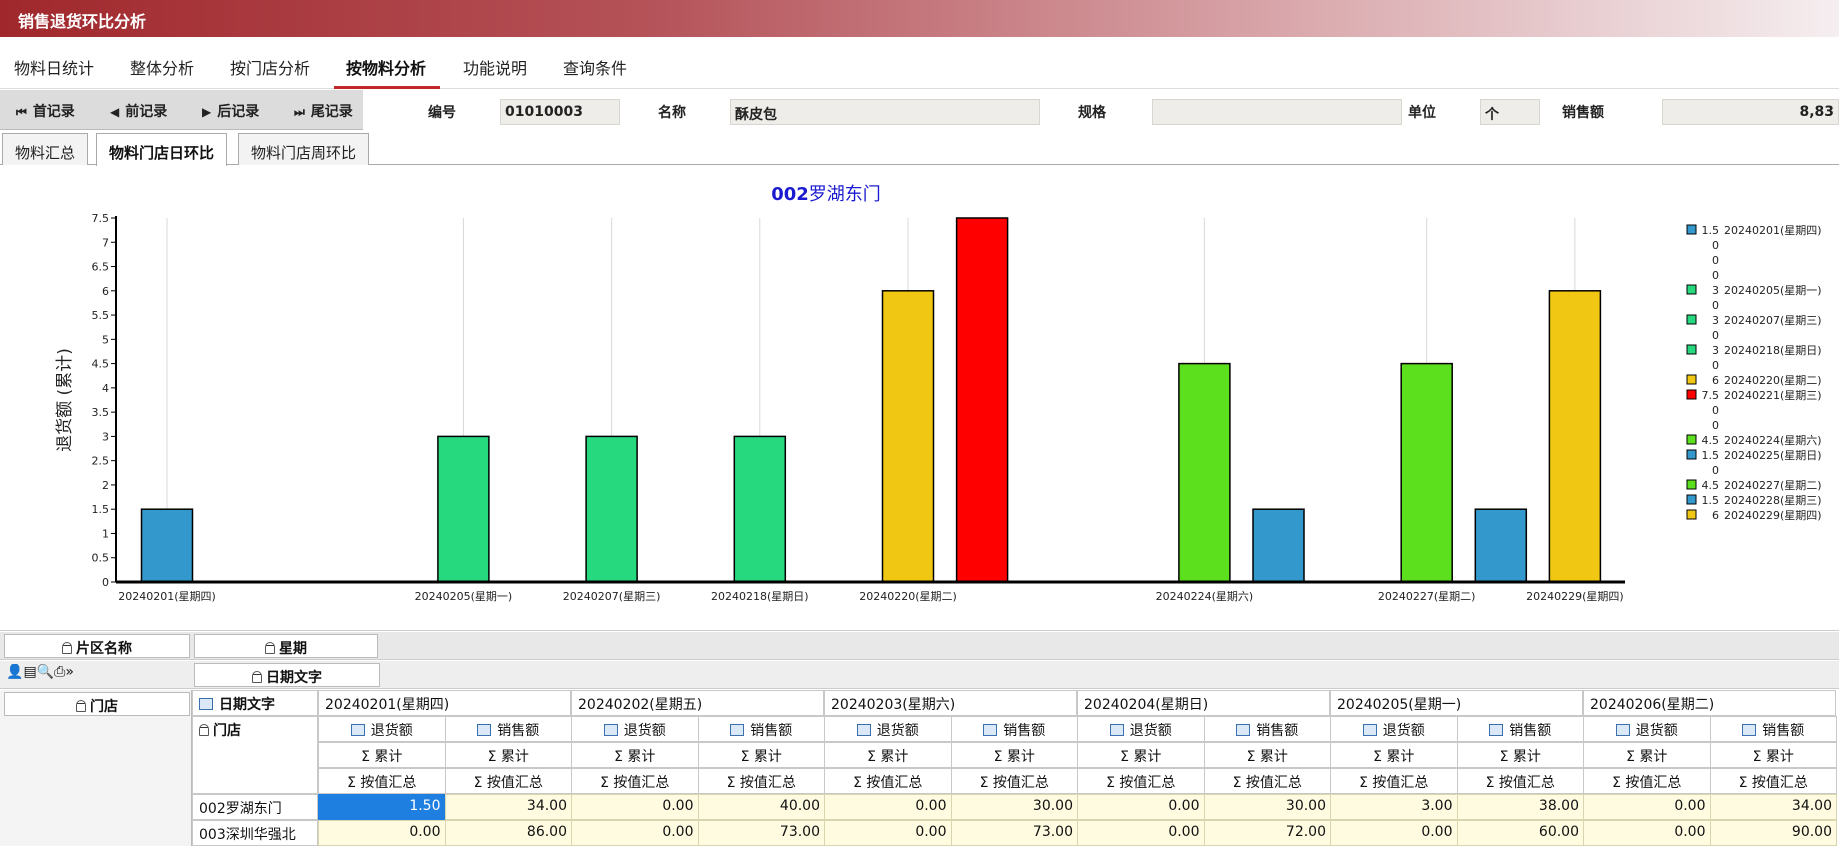  I want to click on store-row-header: 003深圳华强北, so click(255, 833).